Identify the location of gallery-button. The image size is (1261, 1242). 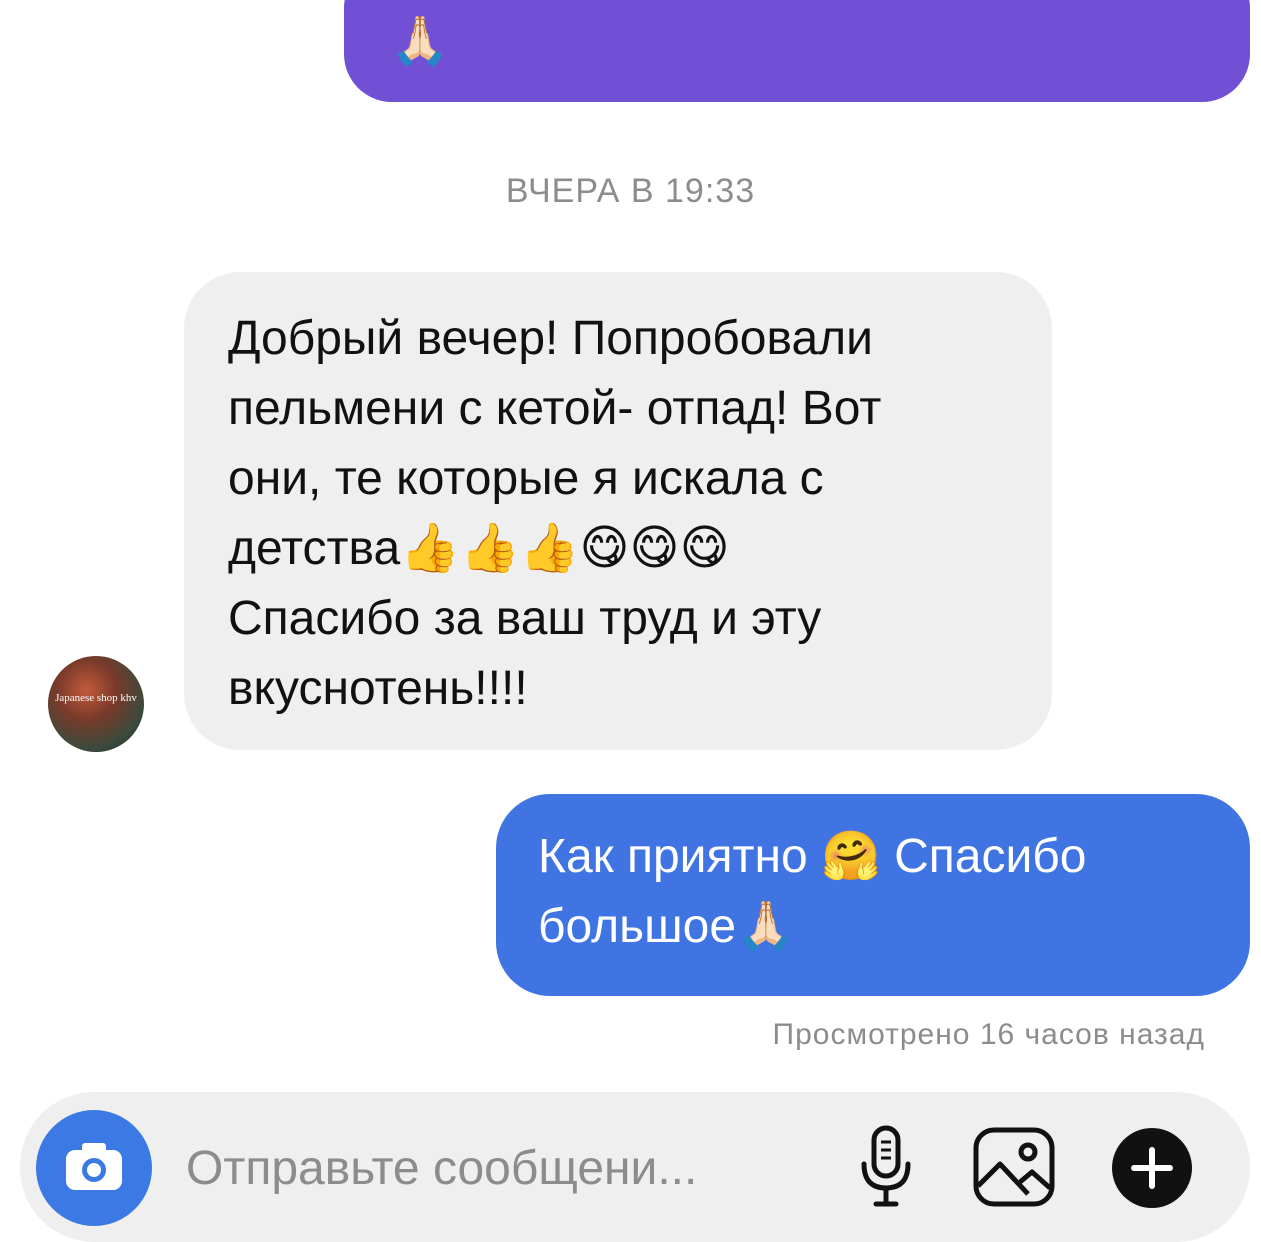
(1014, 1167).